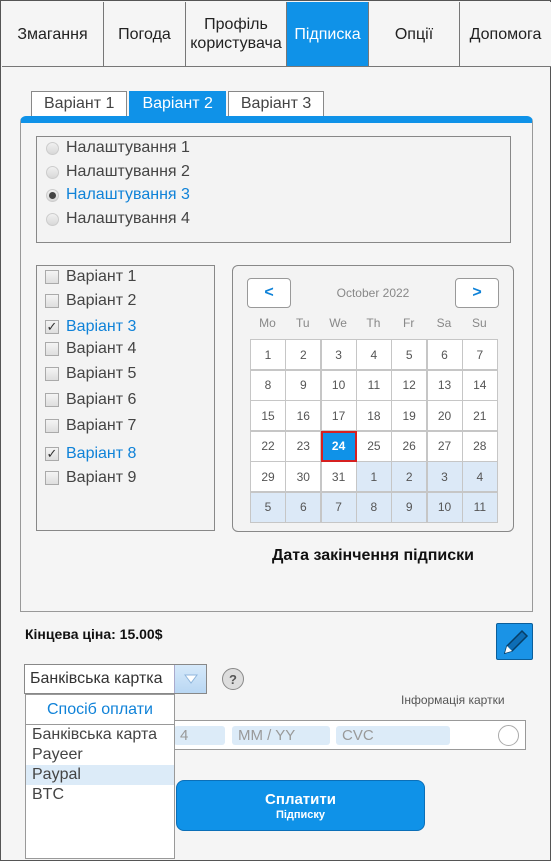 Image resolution: width=551 pixels, height=861 pixels. I want to click on card-number-input: 4, so click(199, 735).